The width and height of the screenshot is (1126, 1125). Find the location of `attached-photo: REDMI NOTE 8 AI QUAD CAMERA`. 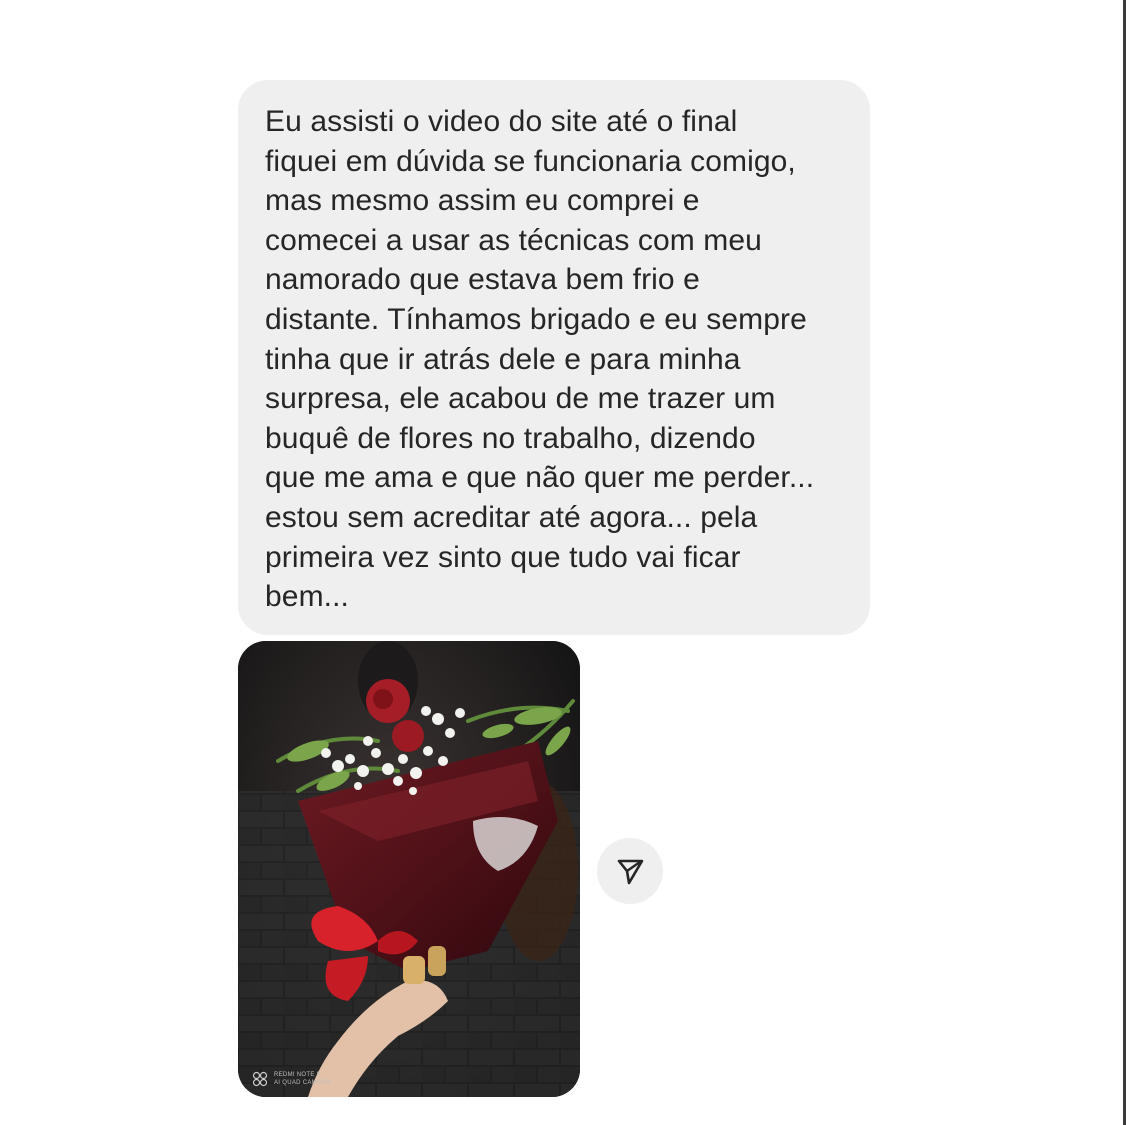

attached-photo: REDMI NOTE 8 AI QUAD CAMERA is located at coordinates (409, 869).